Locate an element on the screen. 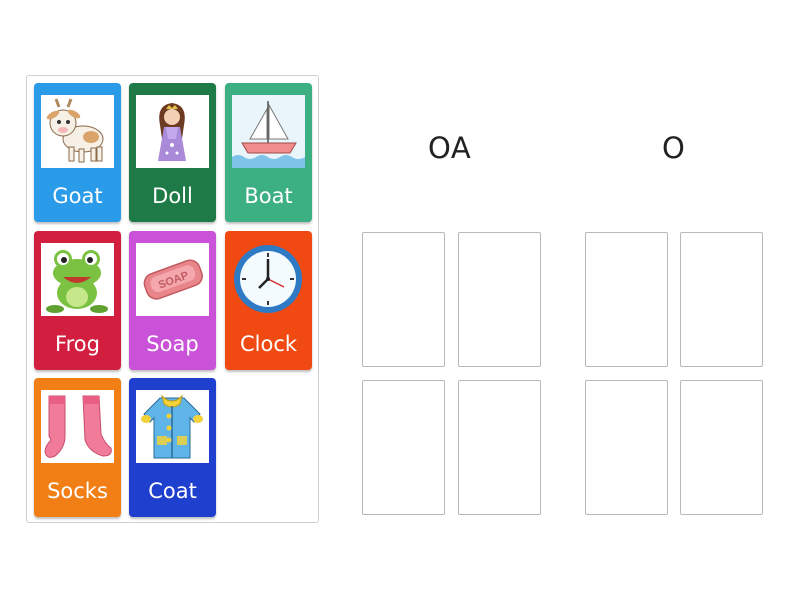 The height and width of the screenshot is (600, 800). card-socks: Socks is located at coordinates (77, 447).